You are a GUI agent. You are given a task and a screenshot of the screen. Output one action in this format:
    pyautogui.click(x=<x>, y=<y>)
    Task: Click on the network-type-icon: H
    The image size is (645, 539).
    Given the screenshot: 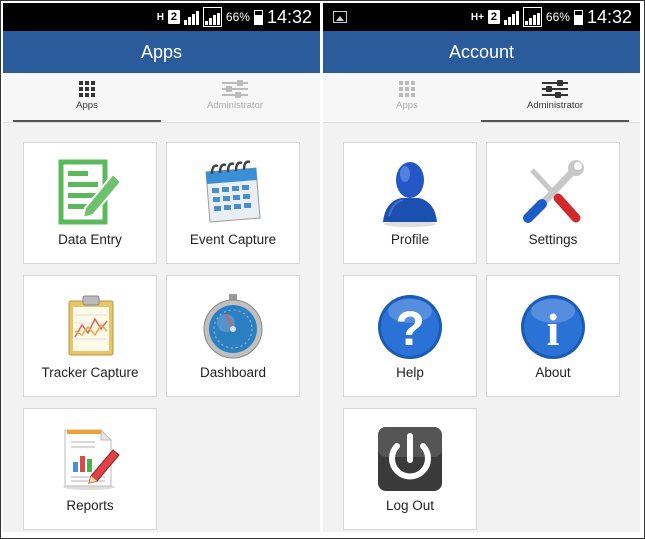 What is the action you would take?
    pyautogui.click(x=160, y=17)
    